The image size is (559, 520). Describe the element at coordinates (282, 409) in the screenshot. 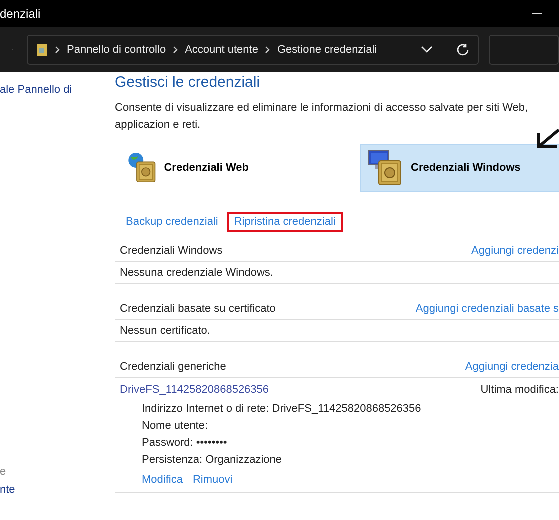

I see `credential-detail: Indirizzo Internet o di rete: DriveFS_11425820868526356` at that location.